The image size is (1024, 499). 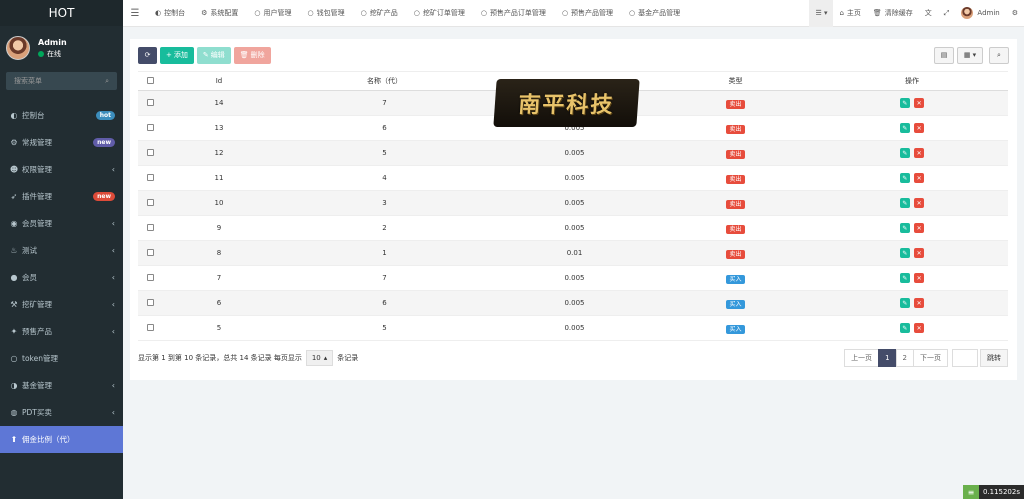 What do you see at coordinates (150, 80) in the screenshot?
I see `select-all-checkbox` at bounding box center [150, 80].